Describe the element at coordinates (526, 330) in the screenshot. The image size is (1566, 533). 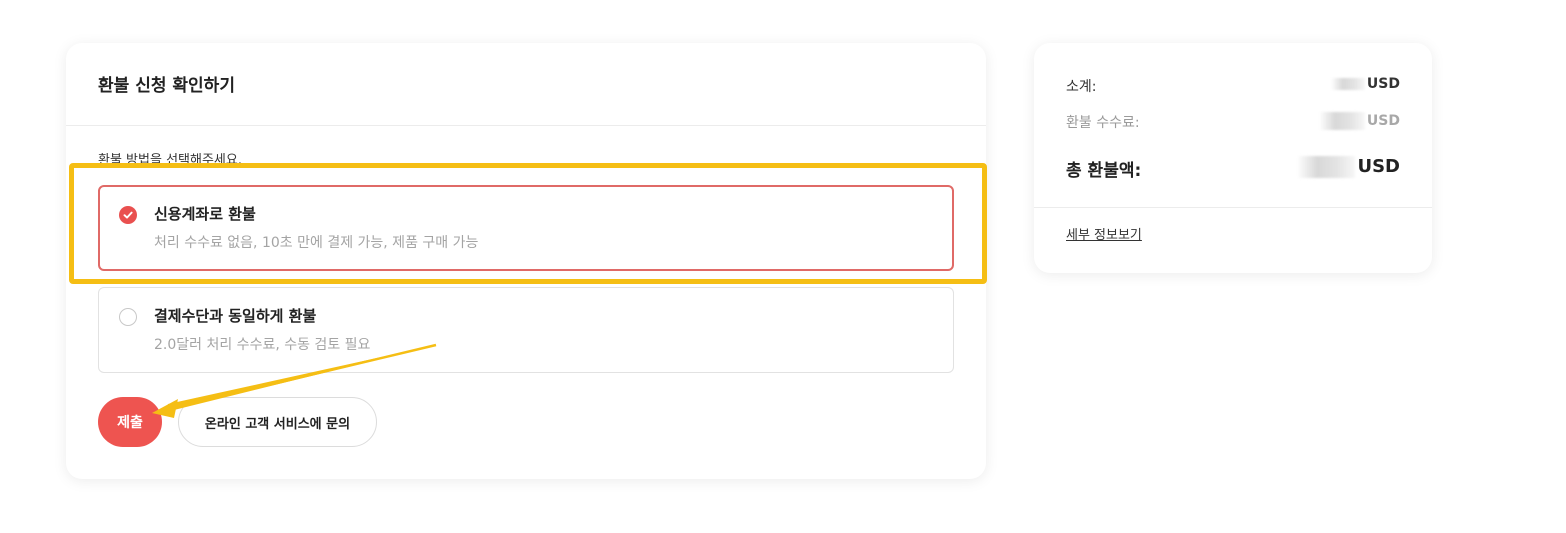
I see `refund-option-original-payment: 결제수단과 동일하게 환불 2.0달러 처리 수수료, 수동 검토 필요` at that location.